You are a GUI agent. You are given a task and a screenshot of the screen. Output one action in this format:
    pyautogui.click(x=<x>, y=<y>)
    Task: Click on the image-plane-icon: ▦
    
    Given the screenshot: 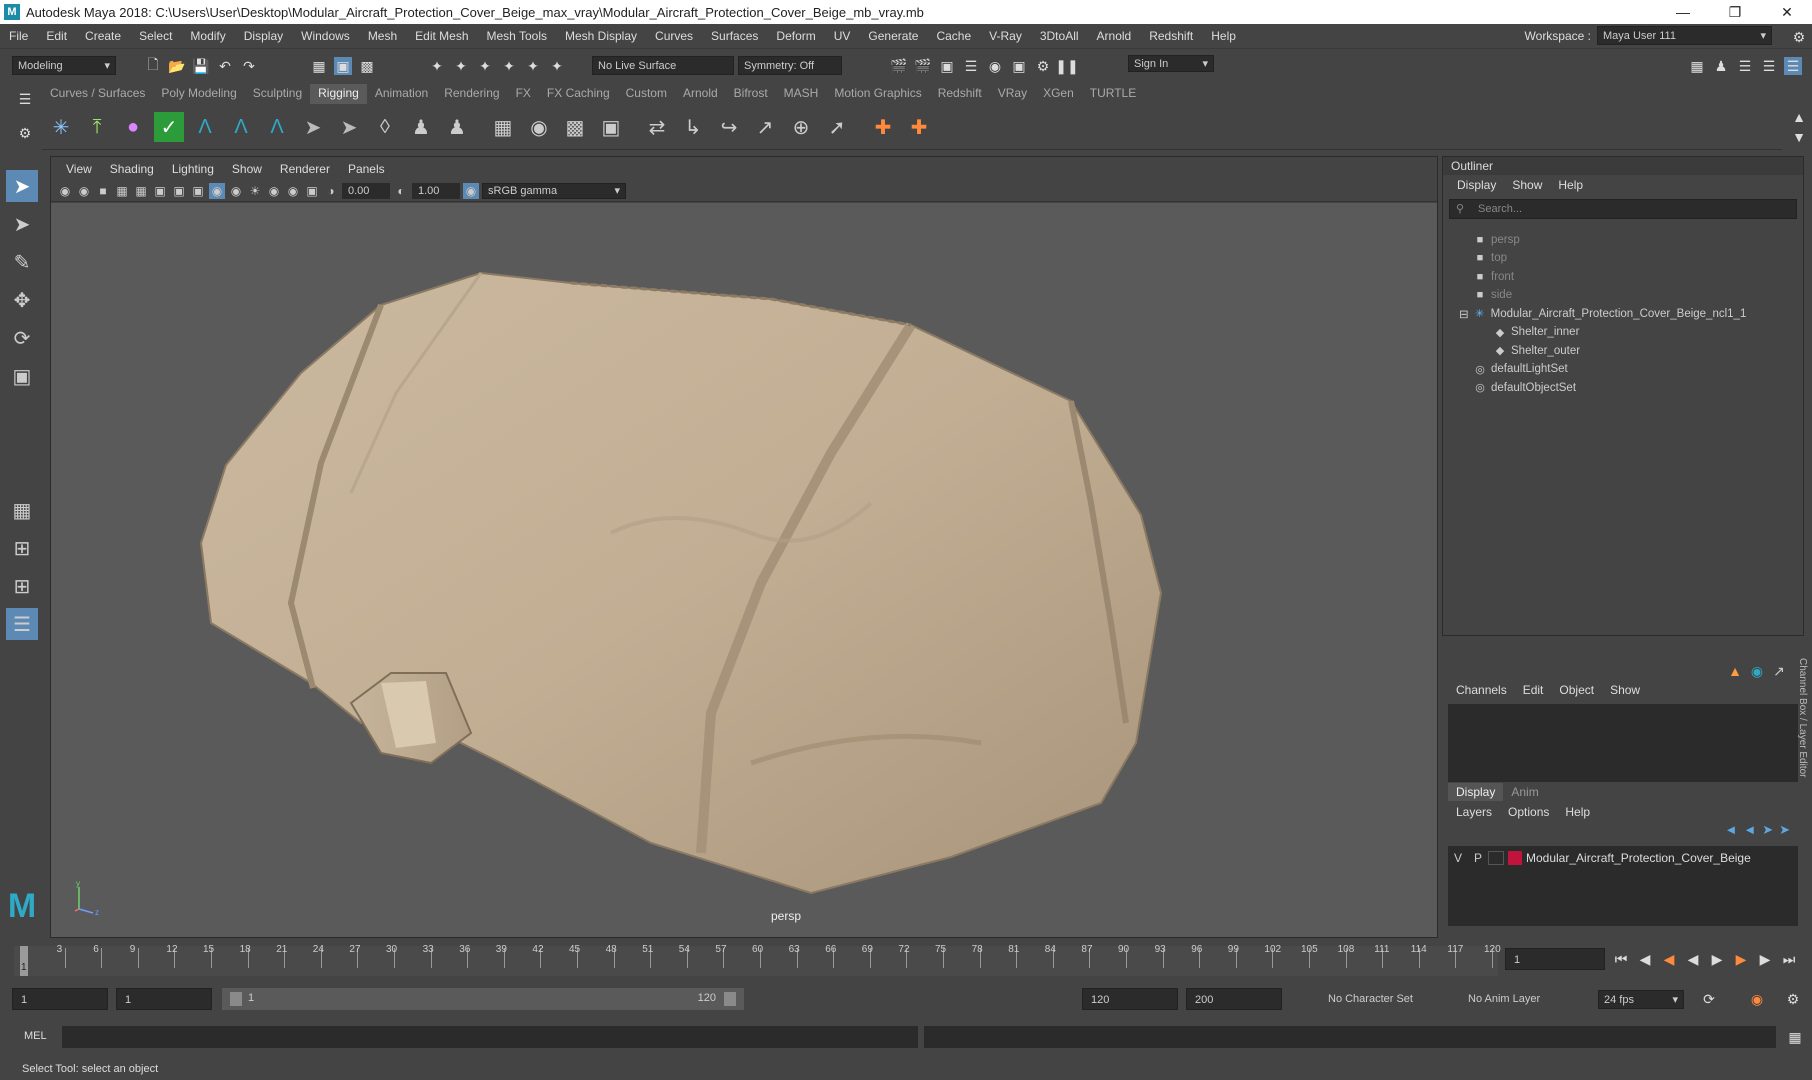 What is the action you would take?
    pyautogui.click(x=122, y=191)
    